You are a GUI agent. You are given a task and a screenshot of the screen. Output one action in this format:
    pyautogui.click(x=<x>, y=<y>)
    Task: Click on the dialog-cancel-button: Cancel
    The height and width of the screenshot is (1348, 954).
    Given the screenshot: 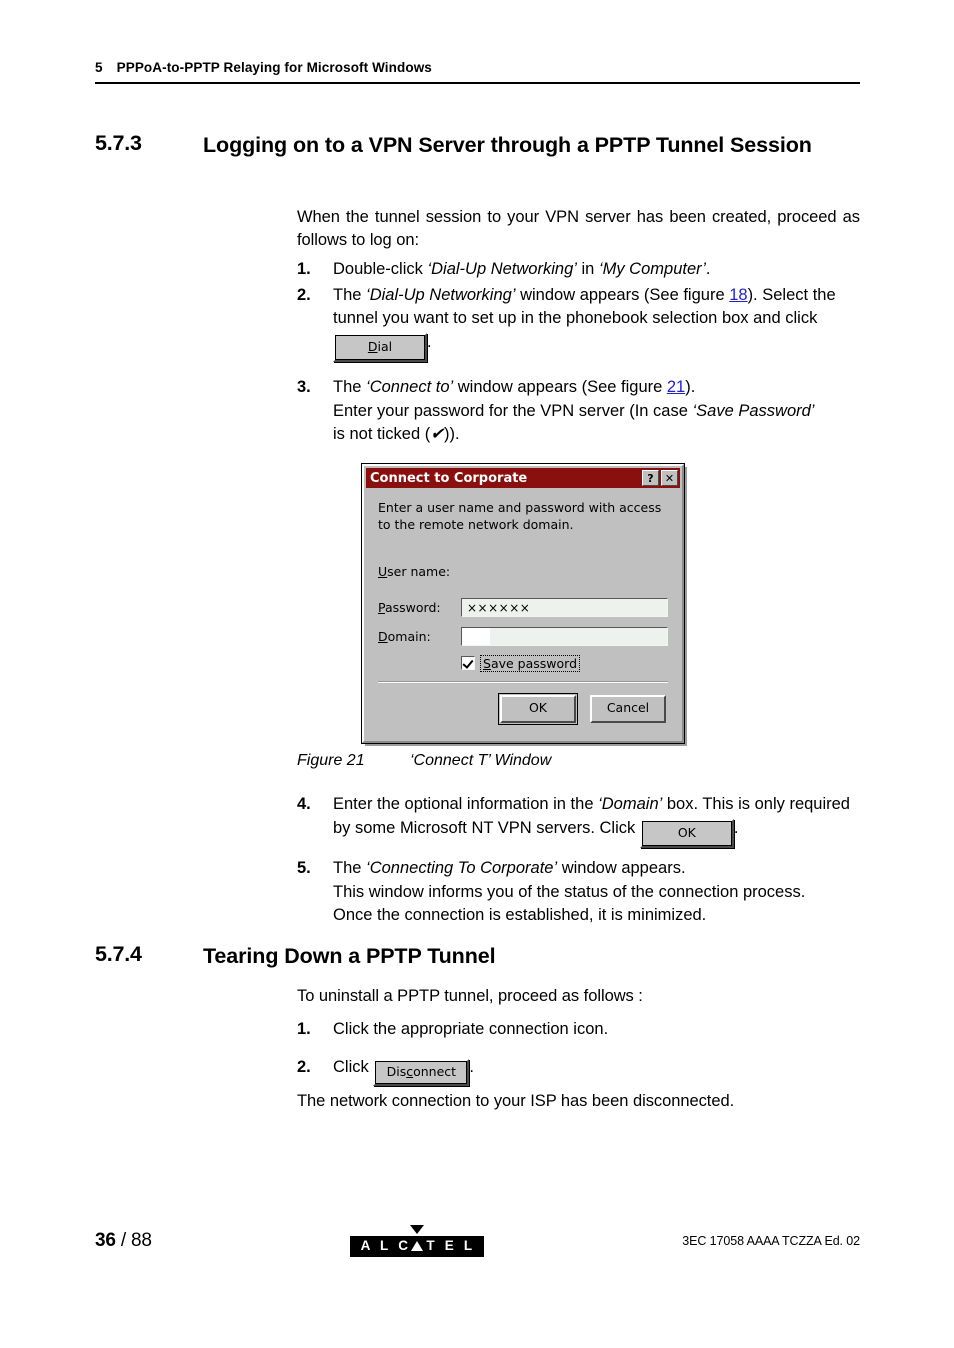 What is the action you would take?
    pyautogui.click(x=628, y=709)
    